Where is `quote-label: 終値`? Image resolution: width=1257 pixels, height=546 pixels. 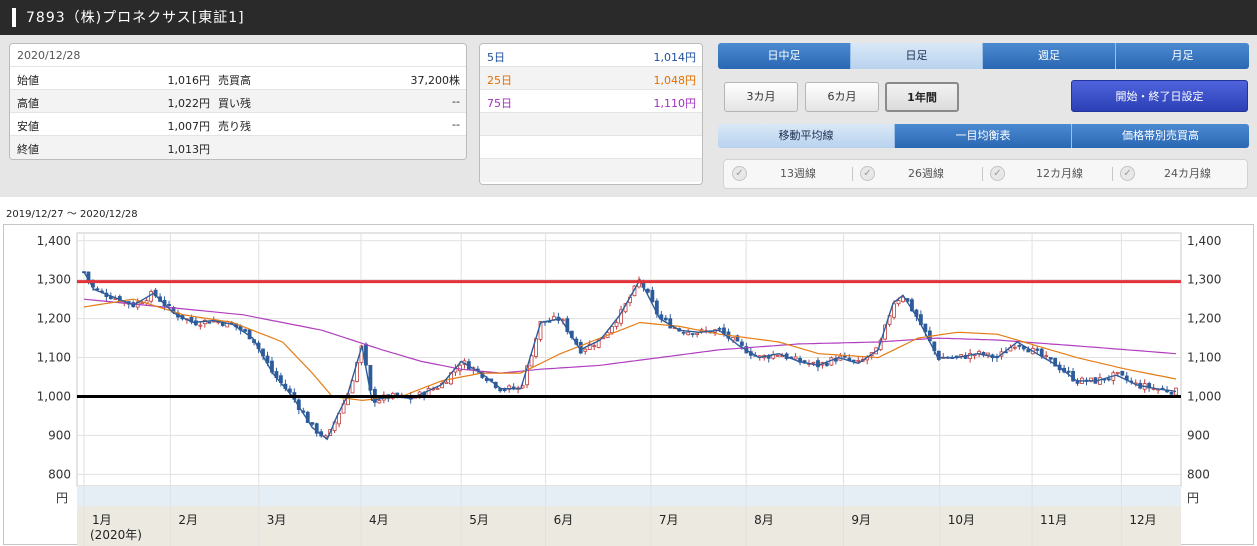
quote-label: 終値 is located at coordinates (28, 149).